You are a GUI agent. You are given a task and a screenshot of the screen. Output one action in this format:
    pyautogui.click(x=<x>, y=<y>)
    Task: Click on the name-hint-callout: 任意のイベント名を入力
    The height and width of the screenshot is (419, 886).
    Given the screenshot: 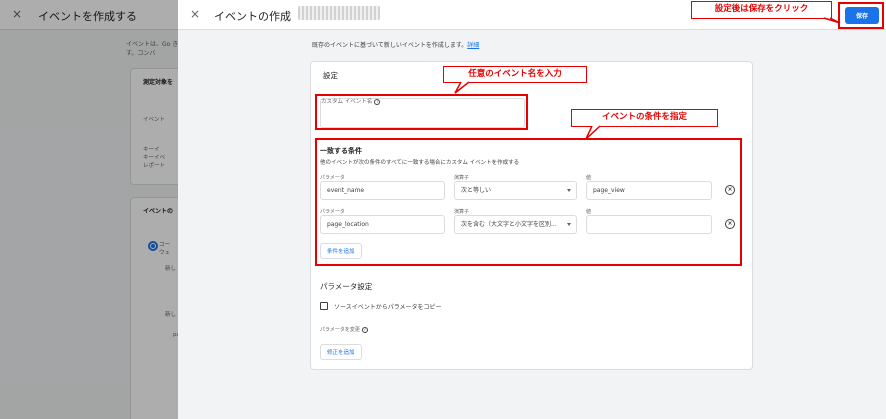 What is the action you would take?
    pyautogui.click(x=515, y=74)
    